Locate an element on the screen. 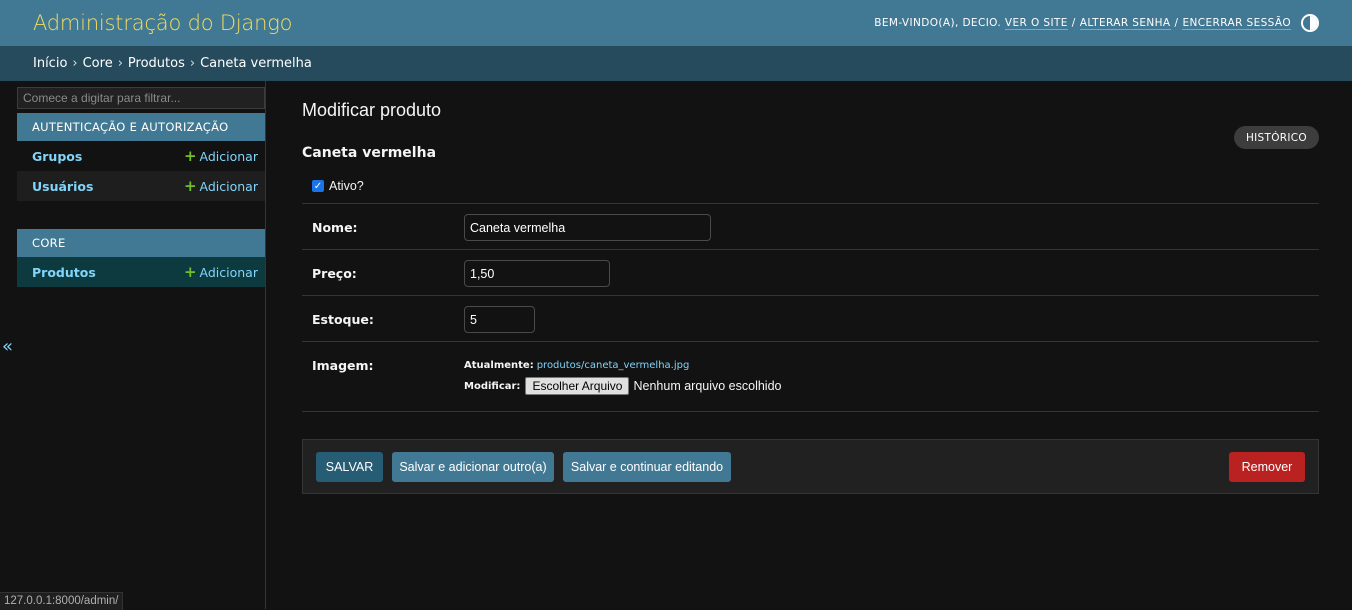 The image size is (1352, 610). breadcrumb-core: Core is located at coordinates (98, 63).